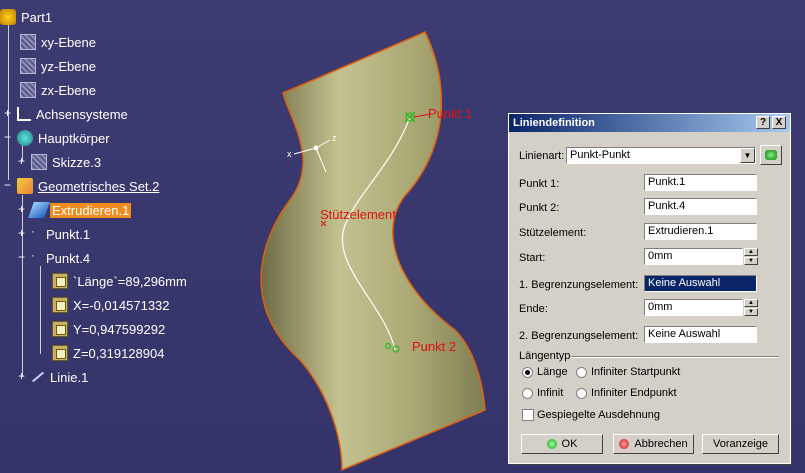 The image size is (805, 473). Describe the element at coordinates (25, 138) in the screenshot. I see `body-icon` at that location.